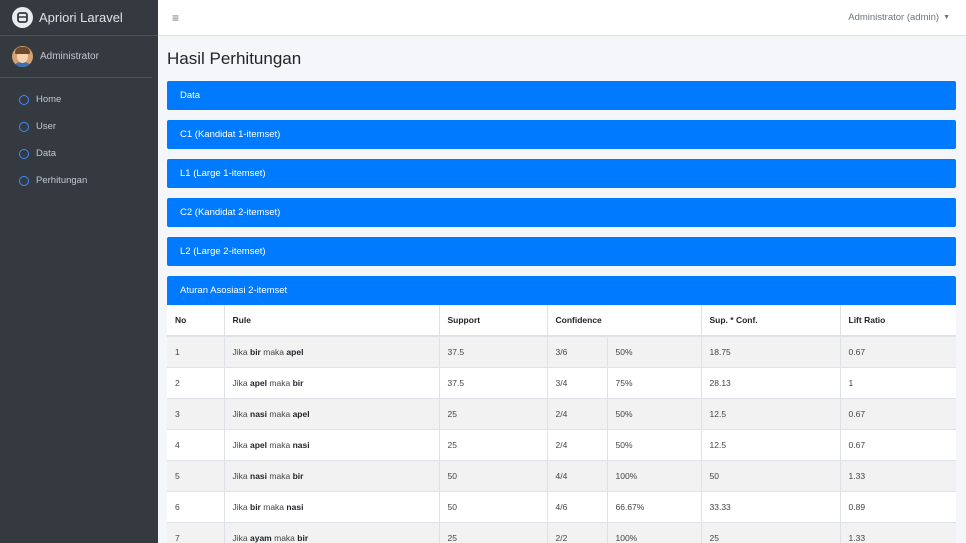 This screenshot has width=966, height=543. Describe the element at coordinates (770, 351) in the screenshot. I see `cell-supconf: 18.75` at that location.